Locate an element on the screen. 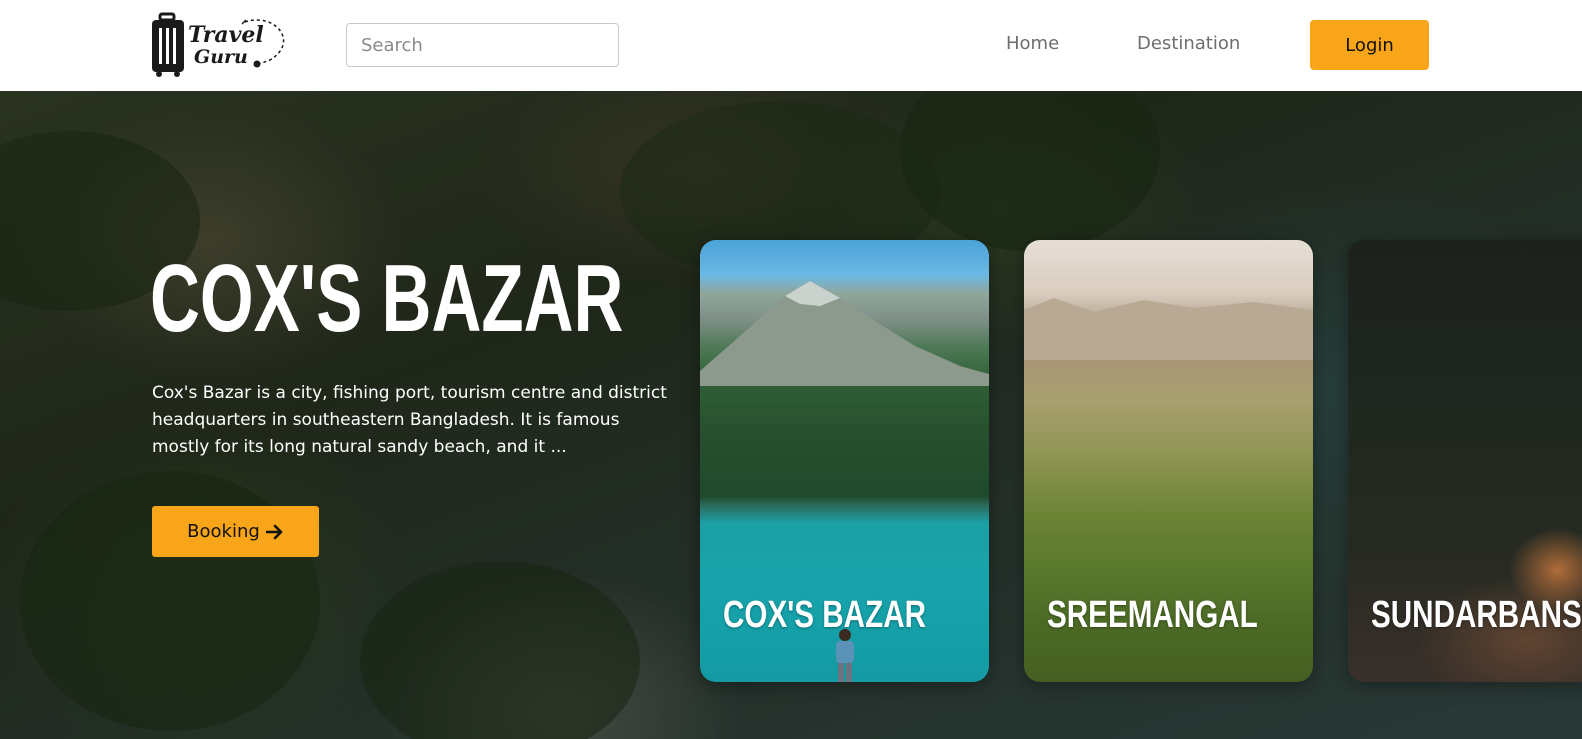  destination-card-sreemangal: SREEMANGAL is located at coordinates (1168, 461).